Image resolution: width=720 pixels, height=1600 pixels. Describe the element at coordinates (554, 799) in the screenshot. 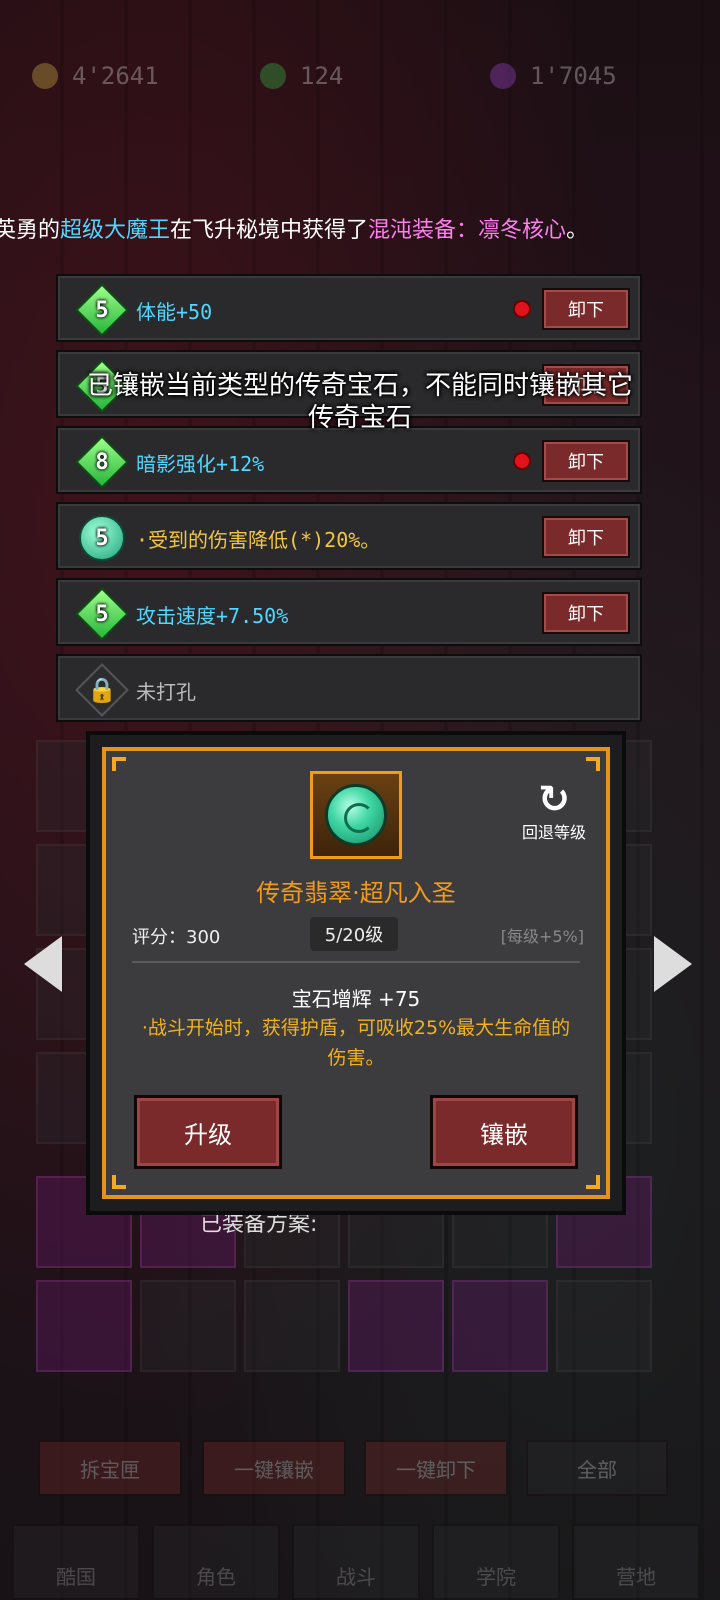

I see `undo-icon: ↻` at that location.